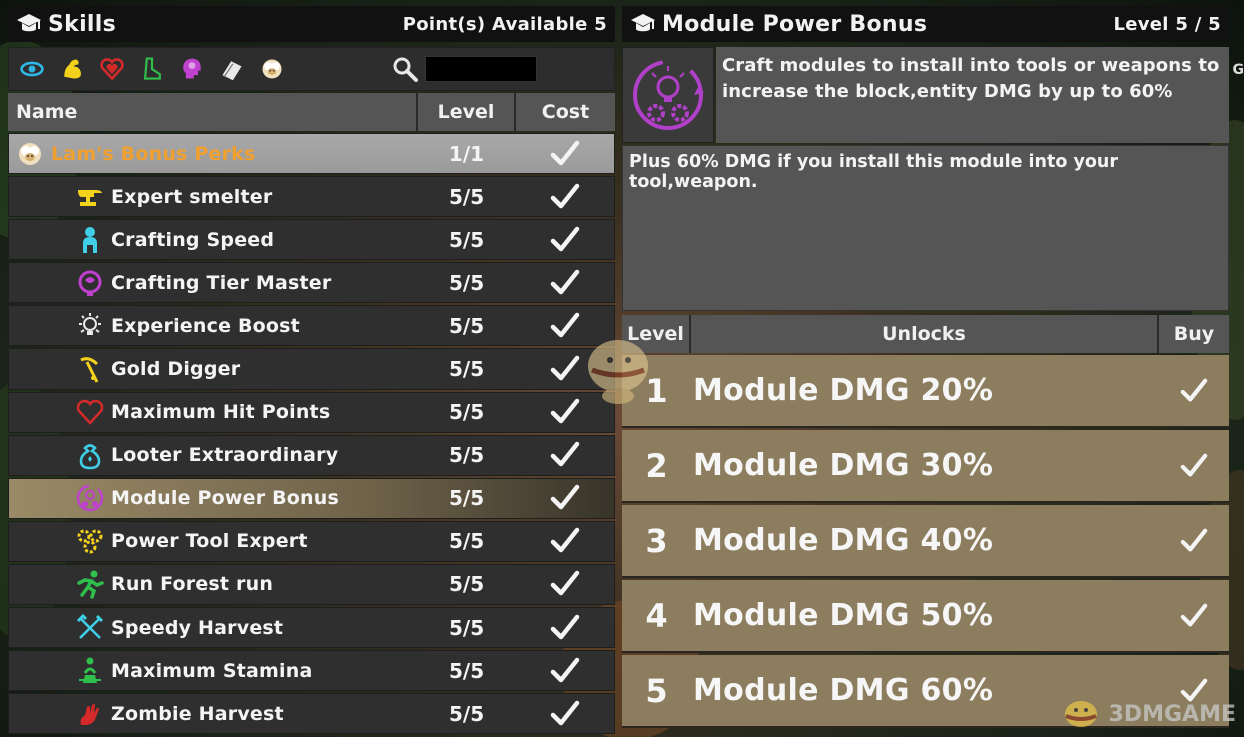 The image size is (1244, 737). I want to click on watermark-mascot-icon, so click(1080, 714).